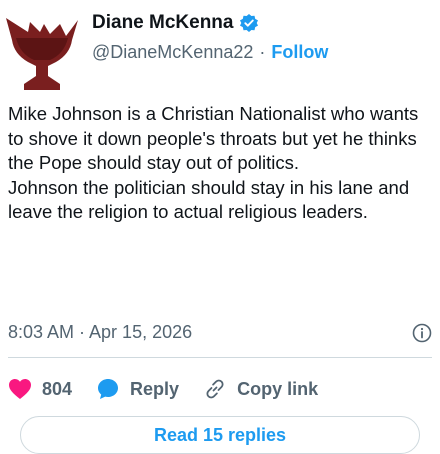  Describe the element at coordinates (100, 332) in the screenshot. I see `timestamp: 8:03 AM · Apr 15, 2026` at that location.